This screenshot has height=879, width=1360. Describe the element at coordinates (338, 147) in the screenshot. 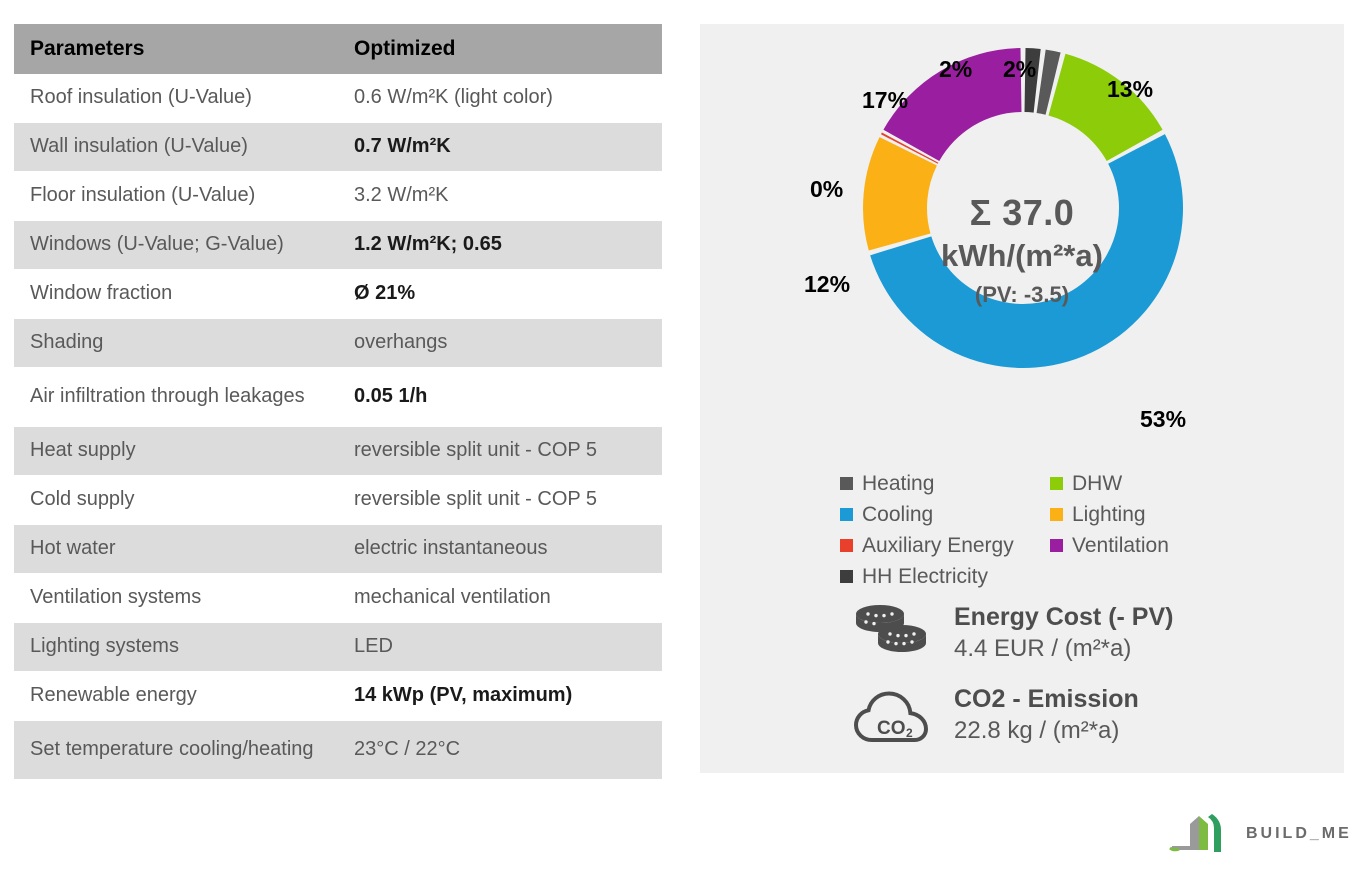

I see `table-row: Wall insulation (U-Value) 0.7 W/m²K` at that location.